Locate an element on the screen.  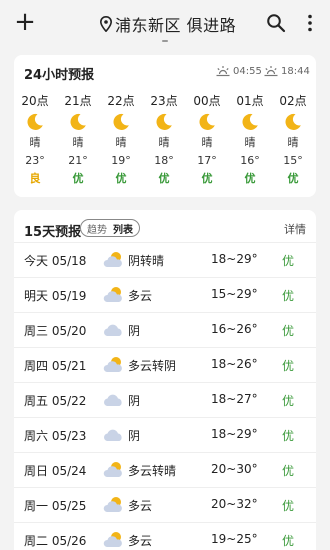
sunrise-time: 04:55 is located at coordinates (247, 71).